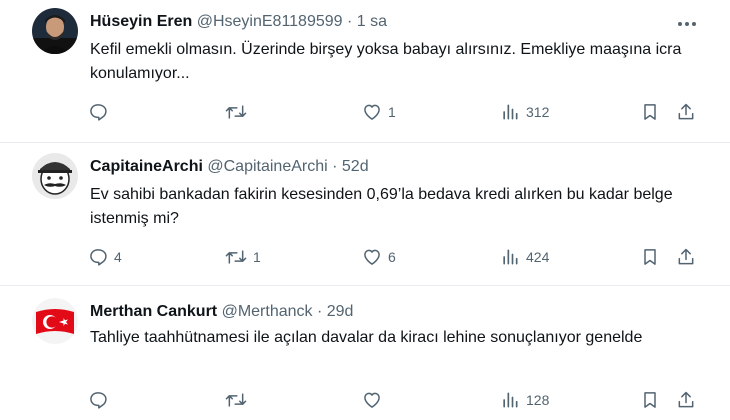  What do you see at coordinates (524, 112) in the screenshot?
I see `views-button: 312` at bounding box center [524, 112].